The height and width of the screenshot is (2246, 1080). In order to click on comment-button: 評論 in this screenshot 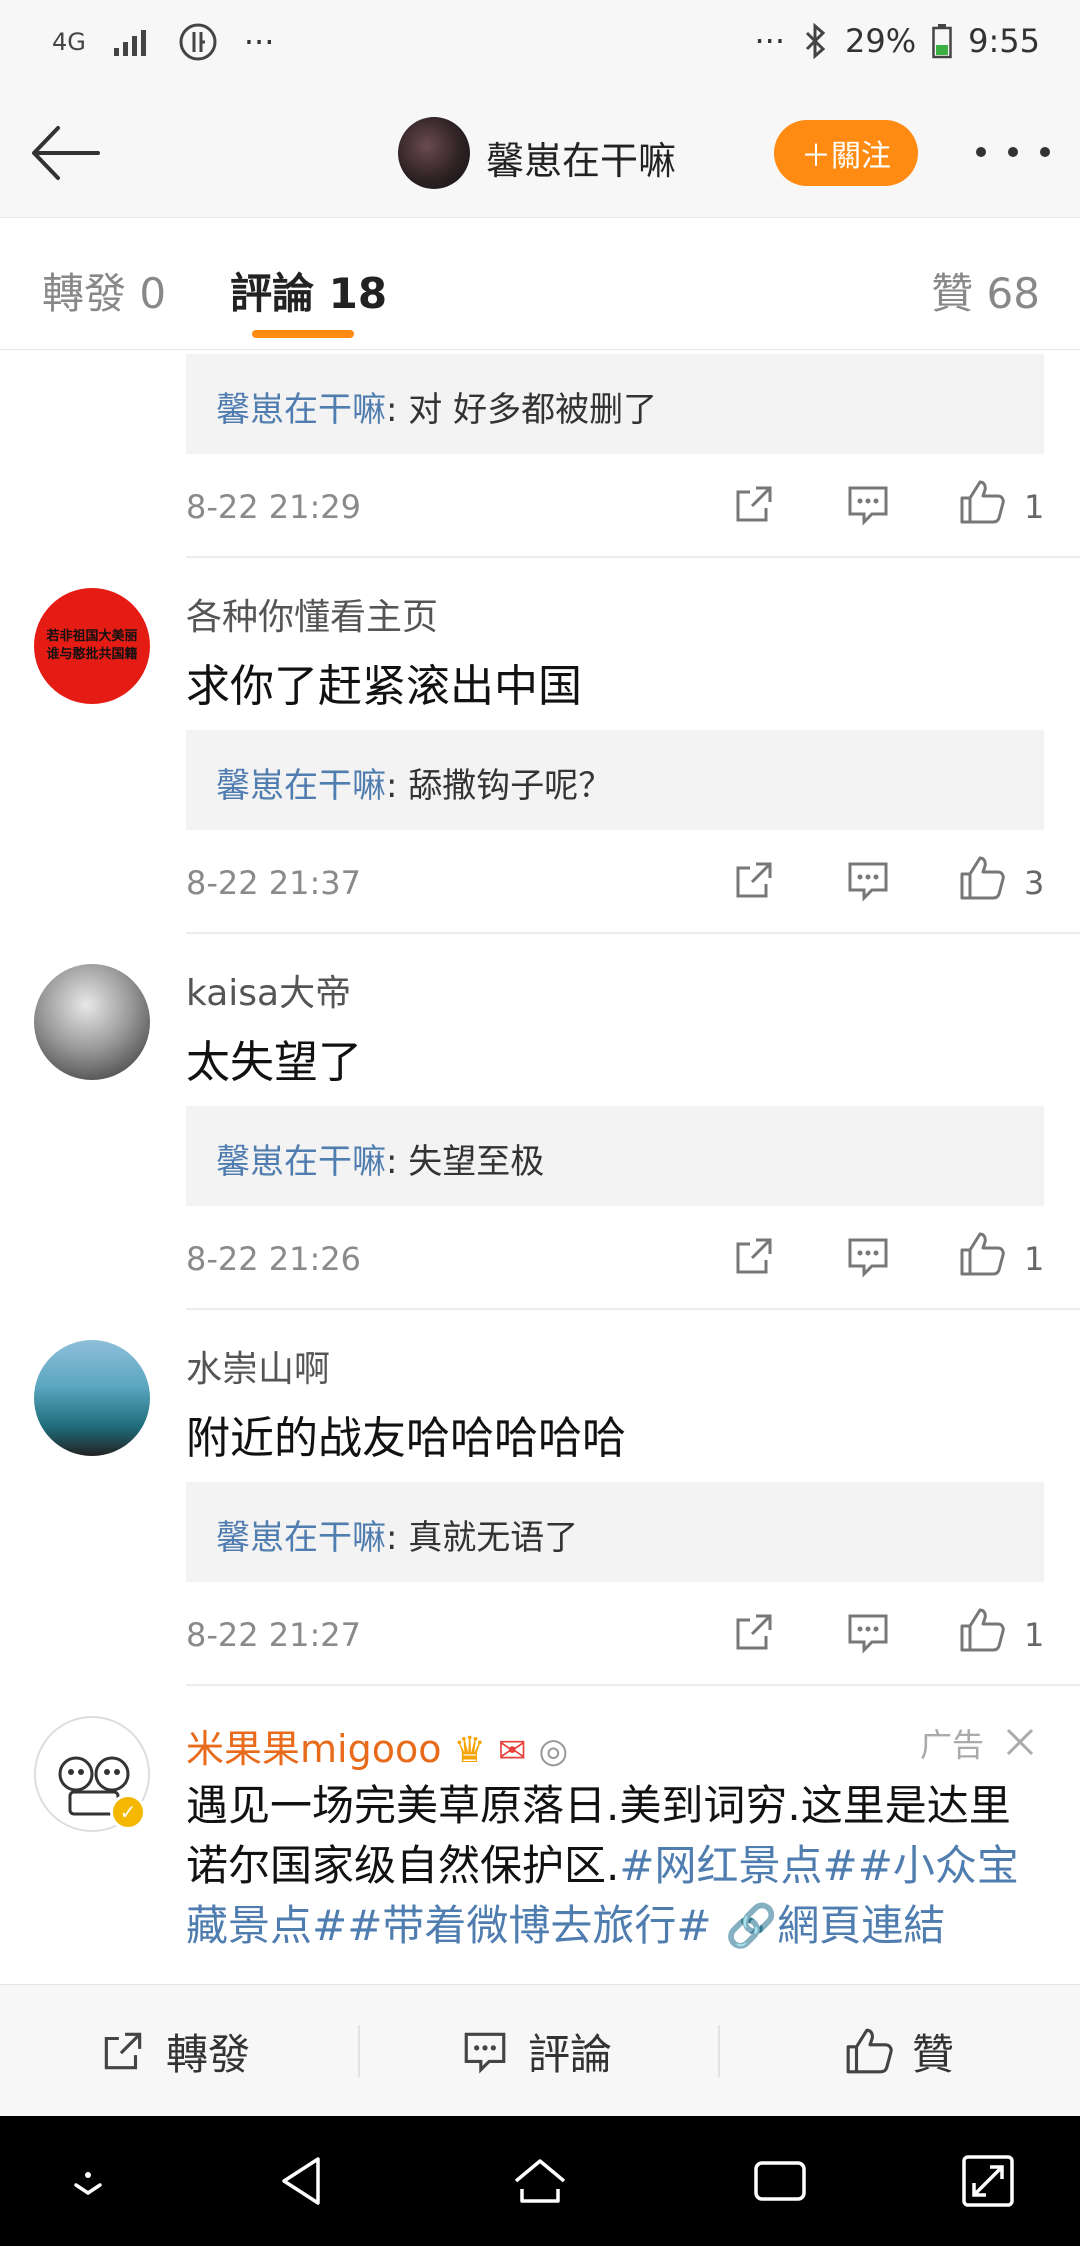, I will do `click(536, 2051)`.